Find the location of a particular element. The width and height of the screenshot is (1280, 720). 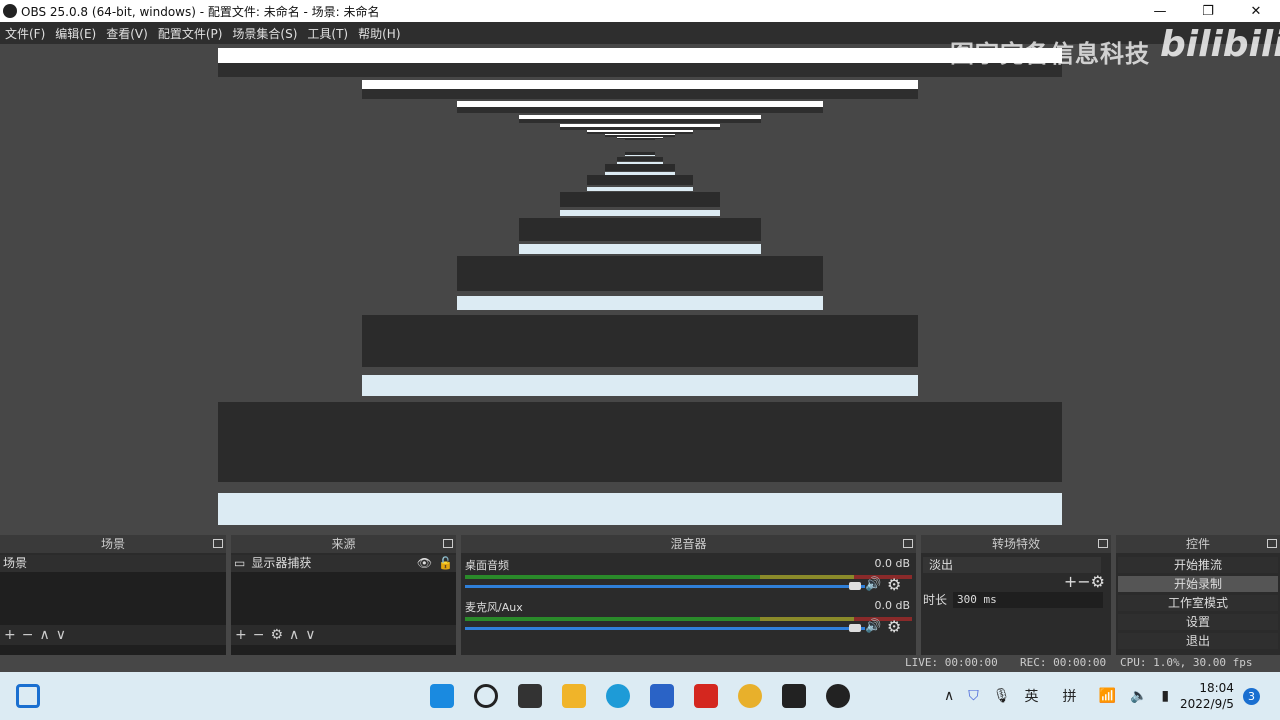

menu-profile: 配置文件(P) is located at coordinates (190, 33).